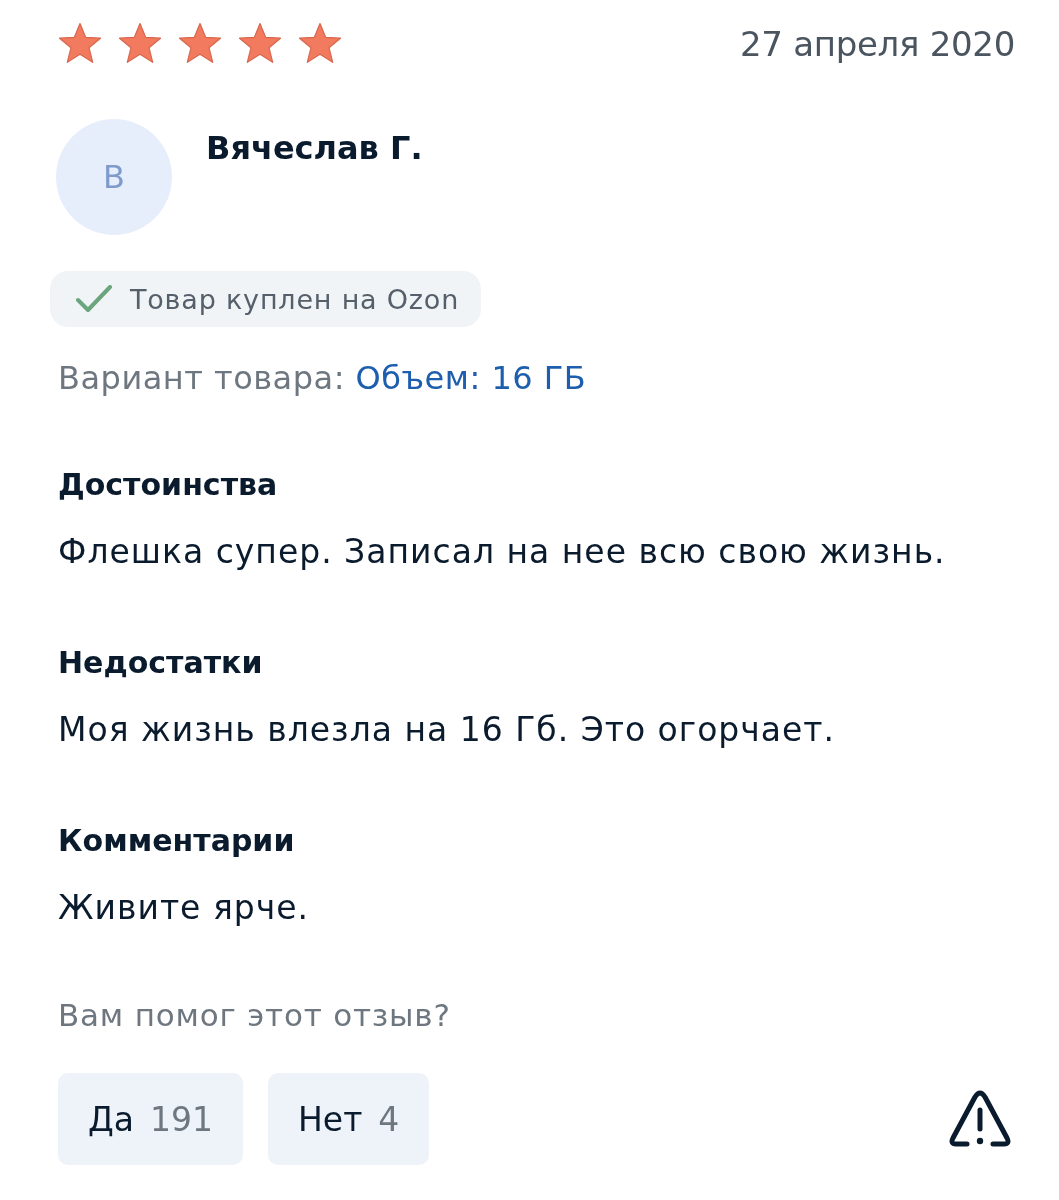 The image size is (1059, 1200). What do you see at coordinates (877, 43) in the screenshot?
I see `review-date: 27 апреля 2020` at bounding box center [877, 43].